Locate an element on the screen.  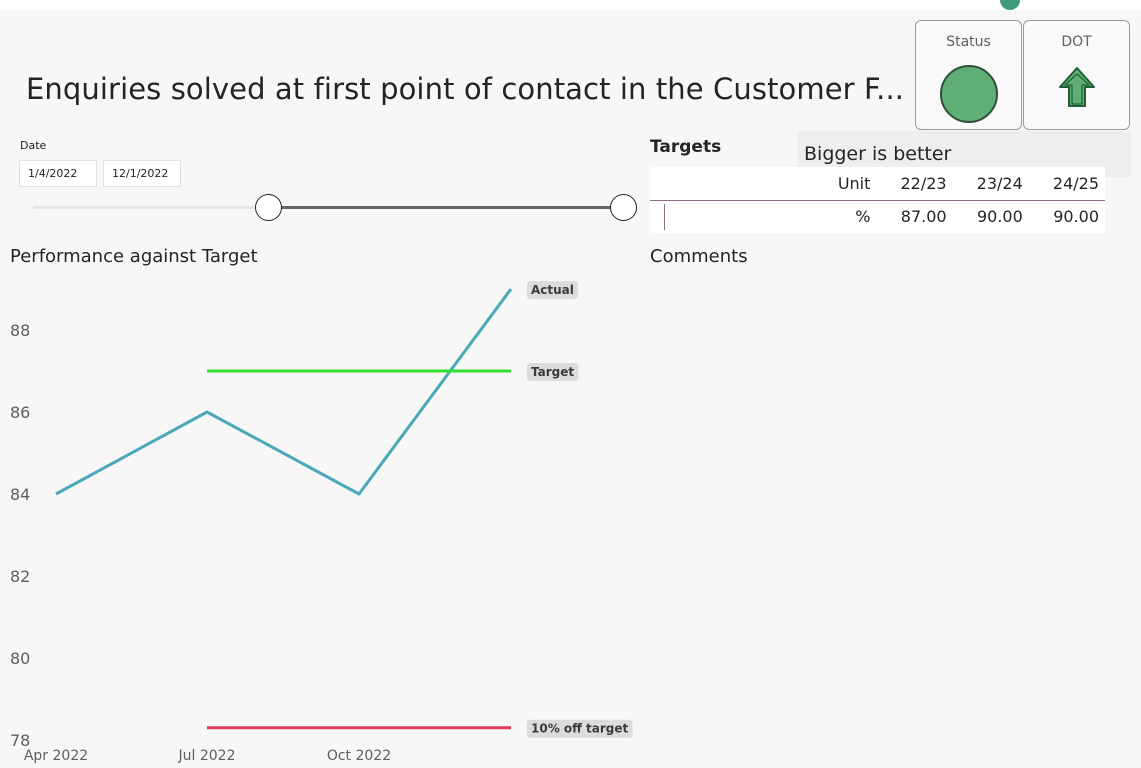
col-unit: Unit is located at coordinates (848, 184).